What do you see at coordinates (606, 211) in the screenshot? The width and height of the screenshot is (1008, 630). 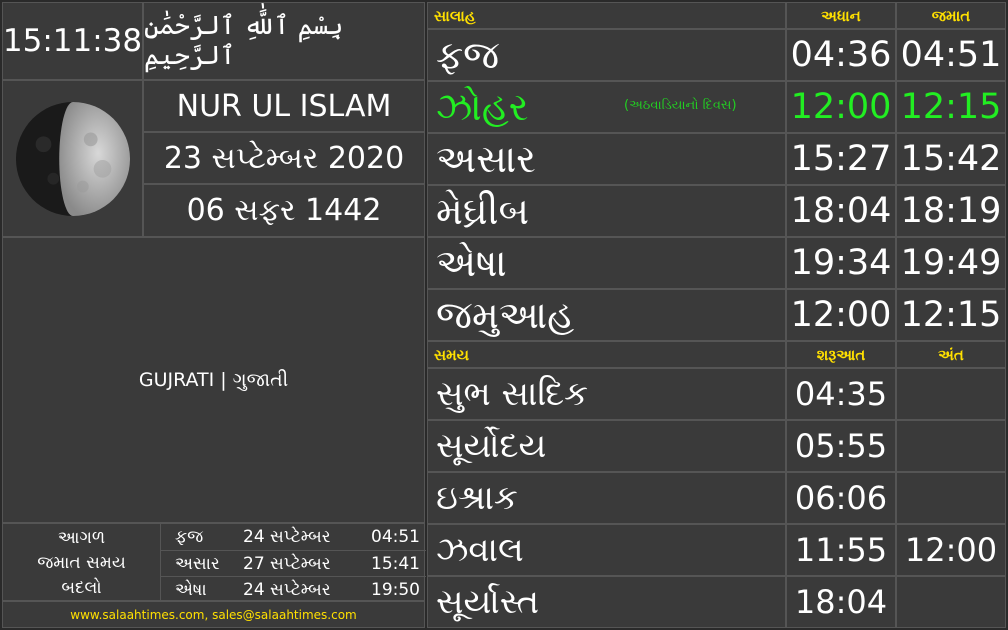 I see `salah-name: મેઘ્રીબ` at bounding box center [606, 211].